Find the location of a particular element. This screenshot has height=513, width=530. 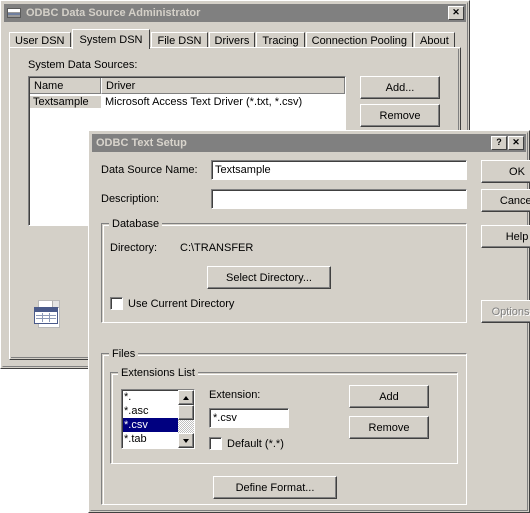

description-input is located at coordinates (339, 199).